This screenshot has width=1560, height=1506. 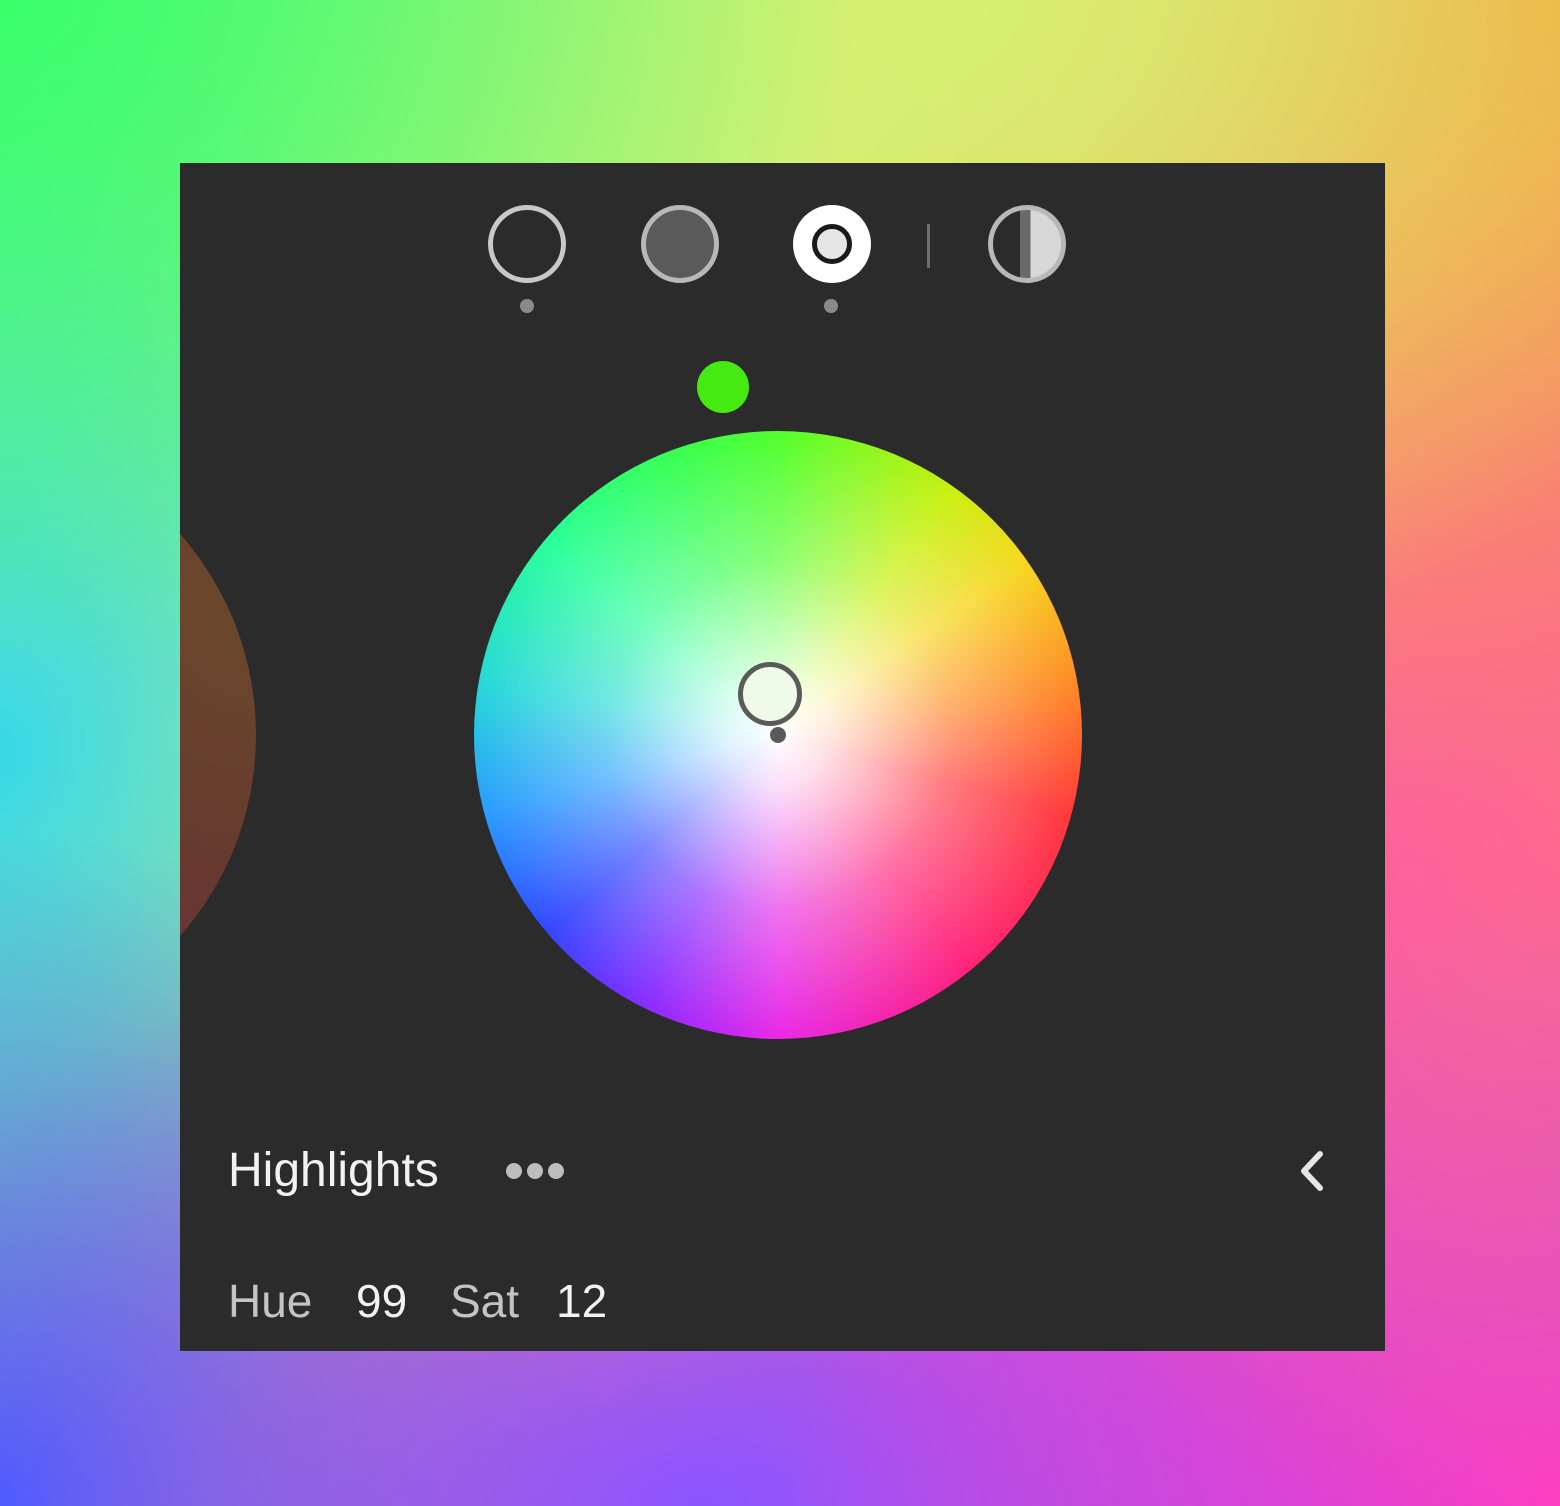 What do you see at coordinates (333, 1170) in the screenshot?
I see `region-title: Highlights` at bounding box center [333, 1170].